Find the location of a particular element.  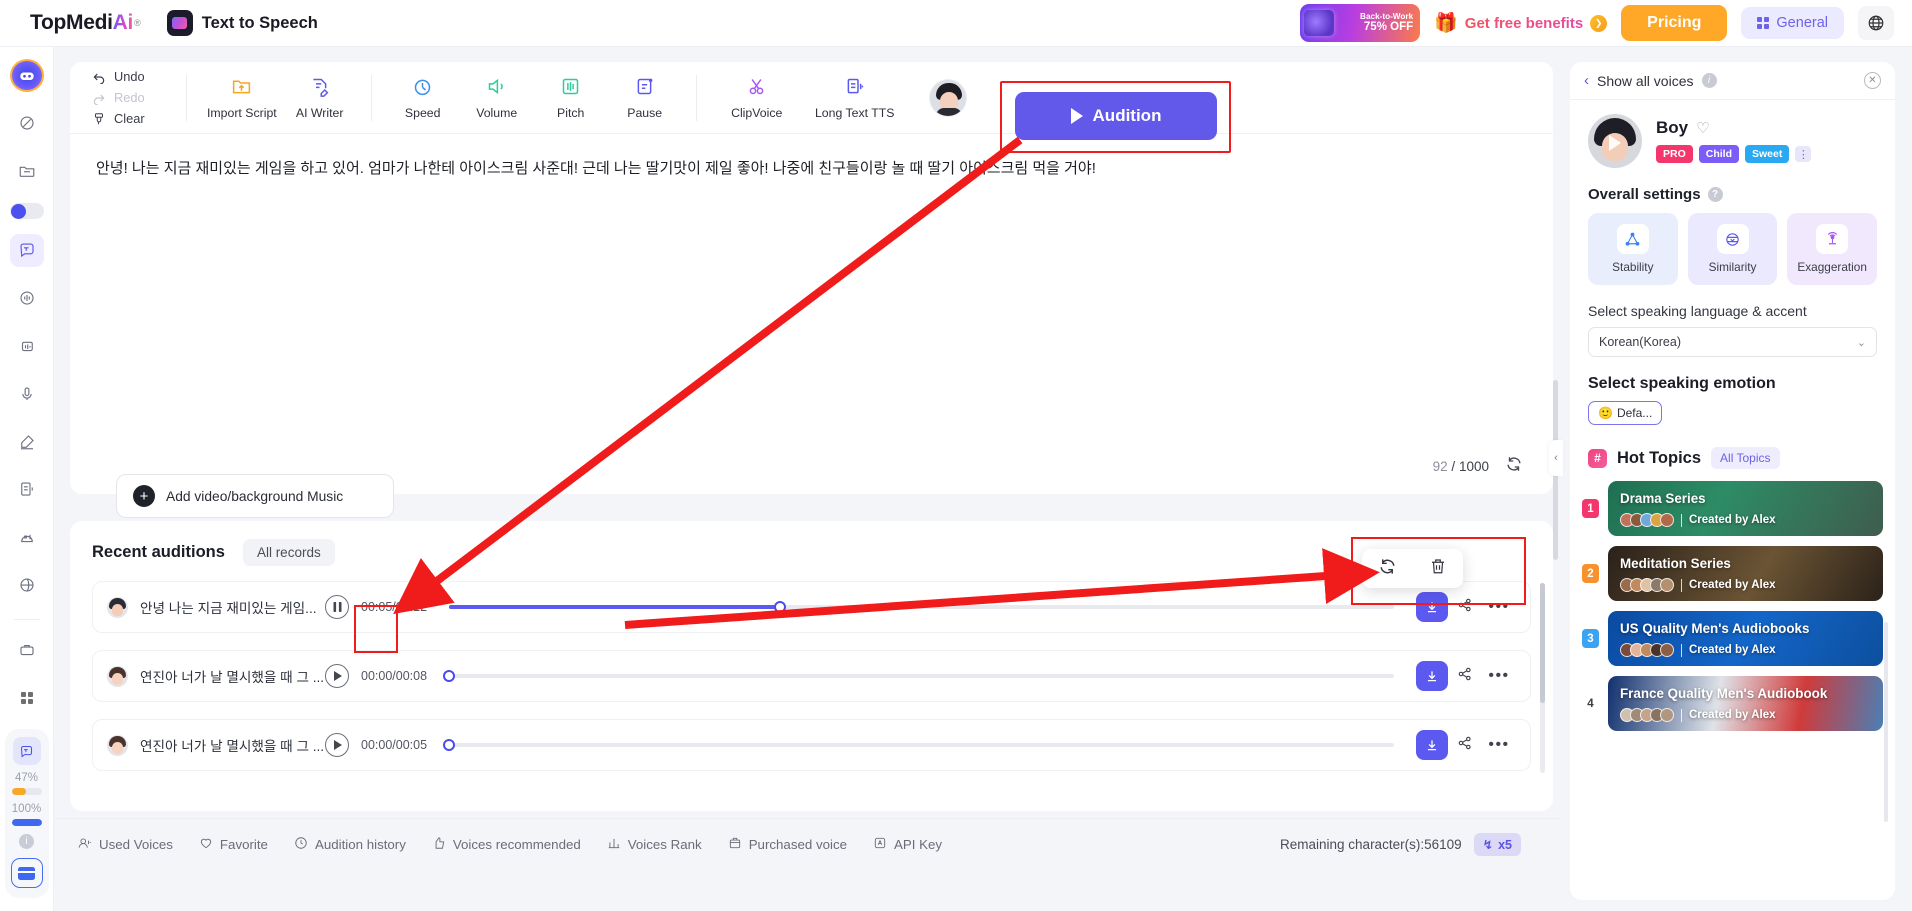

promo-banner: Back-to-Work 75% OFF is located at coordinates (1360, 23).